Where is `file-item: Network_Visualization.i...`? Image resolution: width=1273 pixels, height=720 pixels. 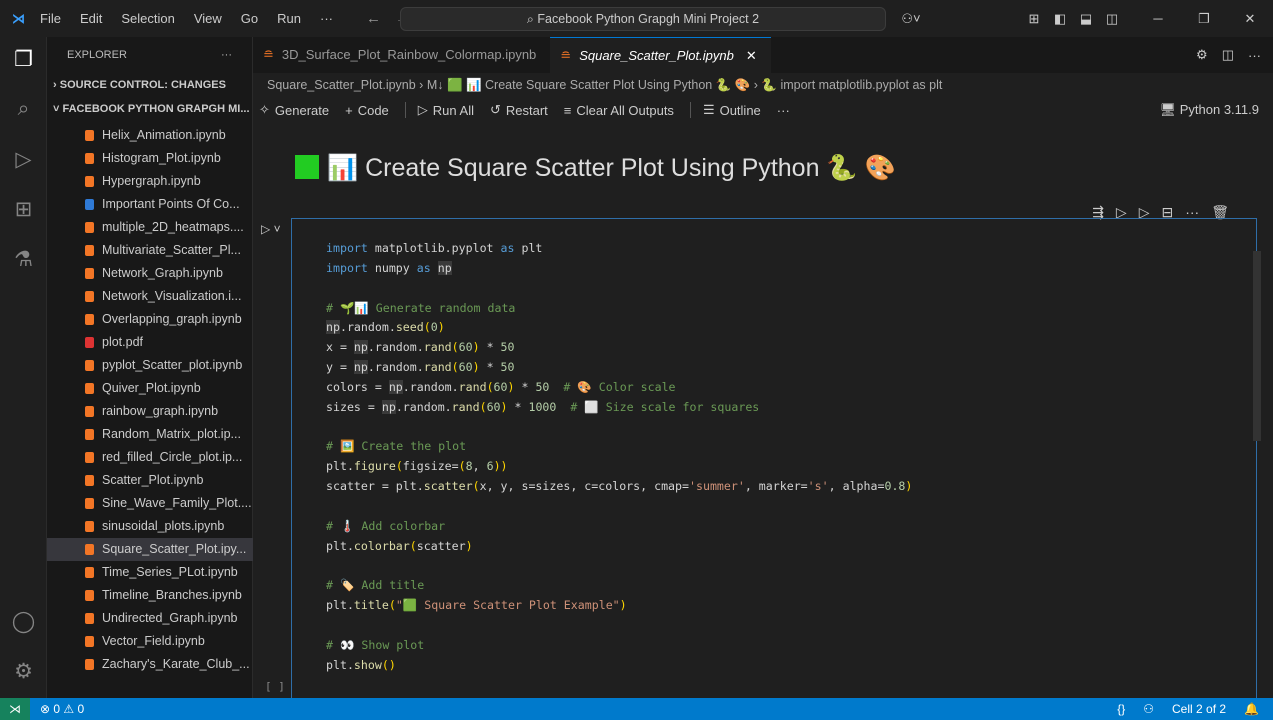
file-item: Network_Visualization.i... is located at coordinates (150, 296).